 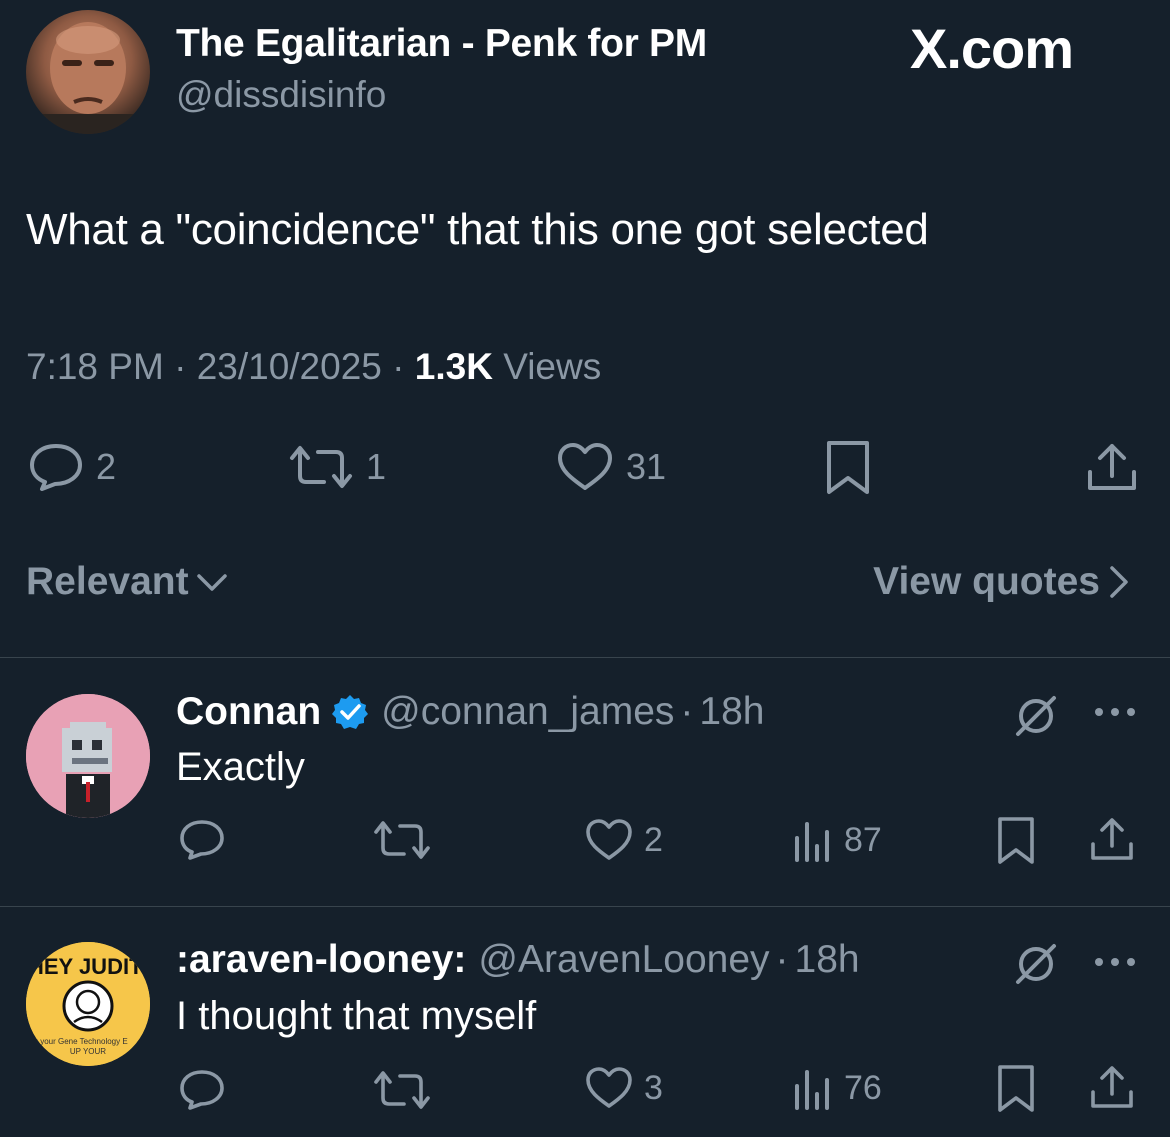 I want to click on like-button: 3, so click(x=623, y=1088).